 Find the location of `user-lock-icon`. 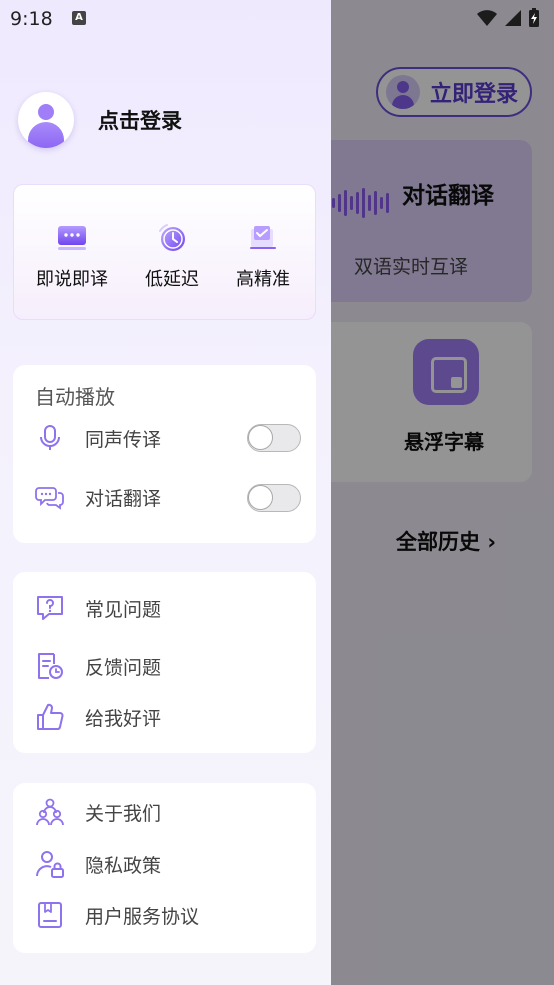

user-lock-icon is located at coordinates (50, 864).